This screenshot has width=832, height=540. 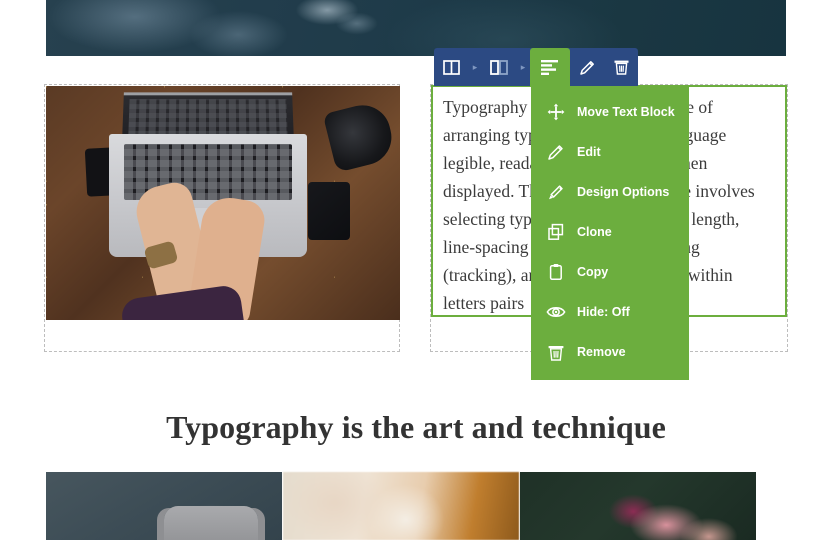 What do you see at coordinates (556, 192) in the screenshot?
I see `paintbrush-icon` at bounding box center [556, 192].